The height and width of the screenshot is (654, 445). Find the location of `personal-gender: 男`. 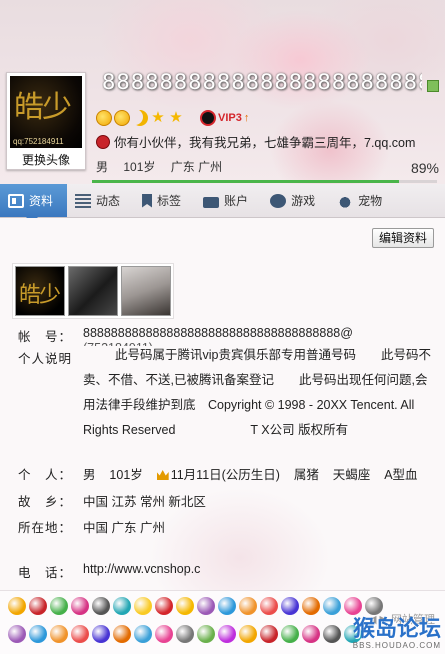

personal-gender: 男 is located at coordinates (89, 475).